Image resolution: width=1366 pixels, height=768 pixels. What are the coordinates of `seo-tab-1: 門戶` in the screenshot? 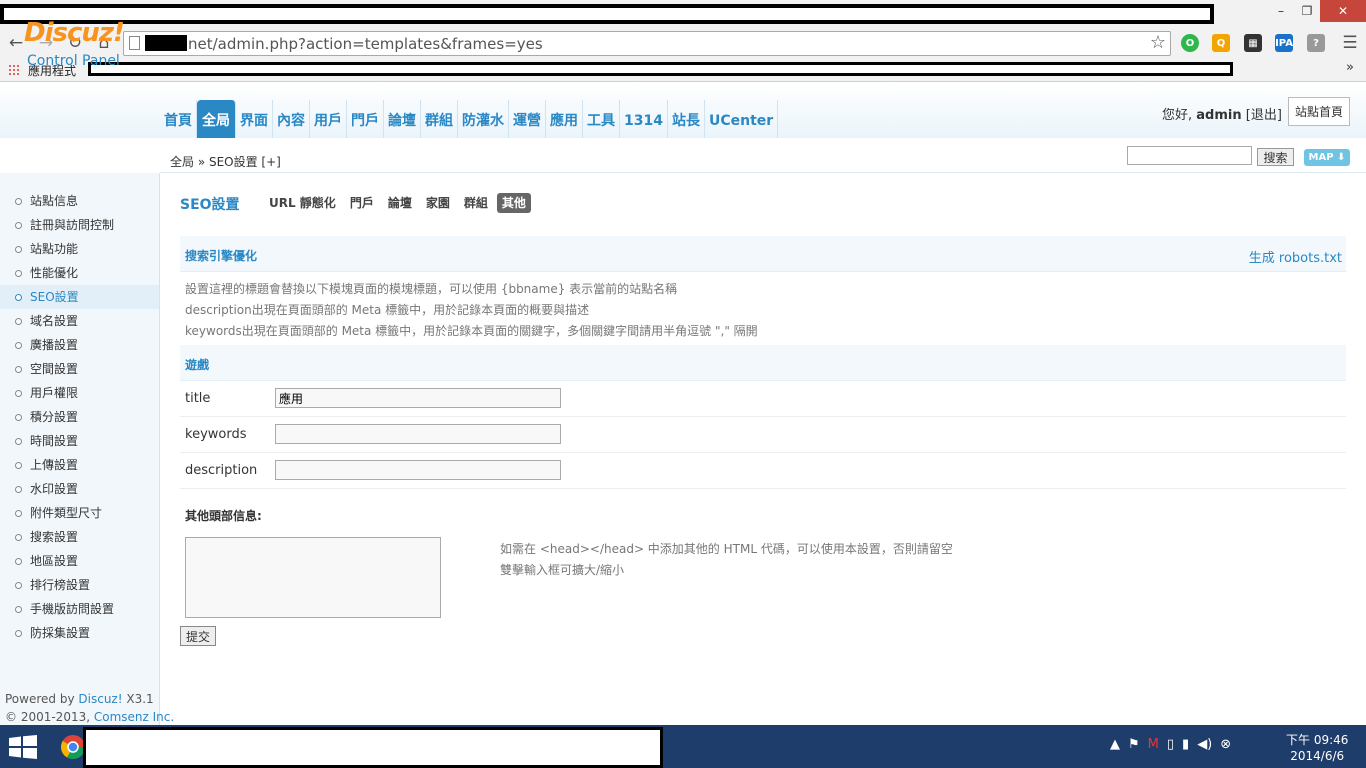 It's located at (362, 203).